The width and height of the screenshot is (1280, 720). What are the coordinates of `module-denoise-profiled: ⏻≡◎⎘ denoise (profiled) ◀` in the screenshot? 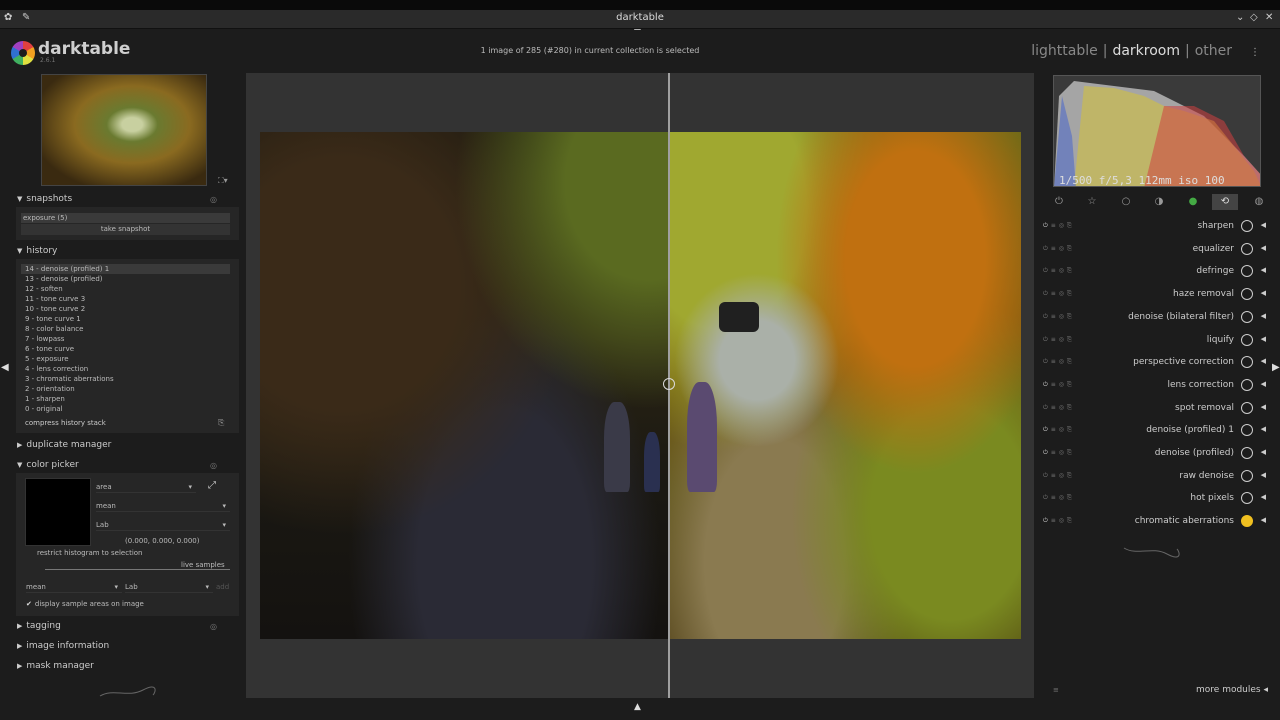 It's located at (1154, 454).